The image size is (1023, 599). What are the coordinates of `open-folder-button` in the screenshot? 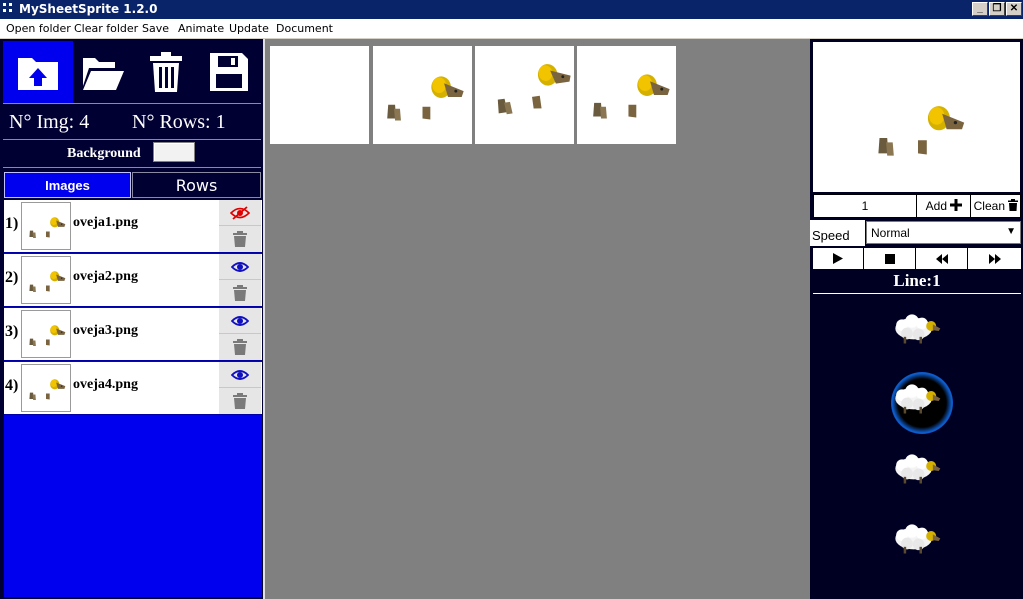 It's located at (103, 72).